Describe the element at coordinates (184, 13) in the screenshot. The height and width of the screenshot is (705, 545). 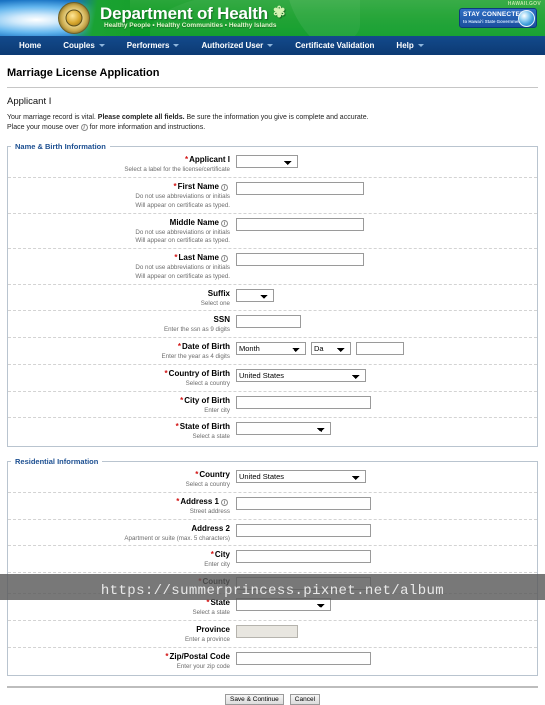
I see `department-title-text: Department of Health` at that location.